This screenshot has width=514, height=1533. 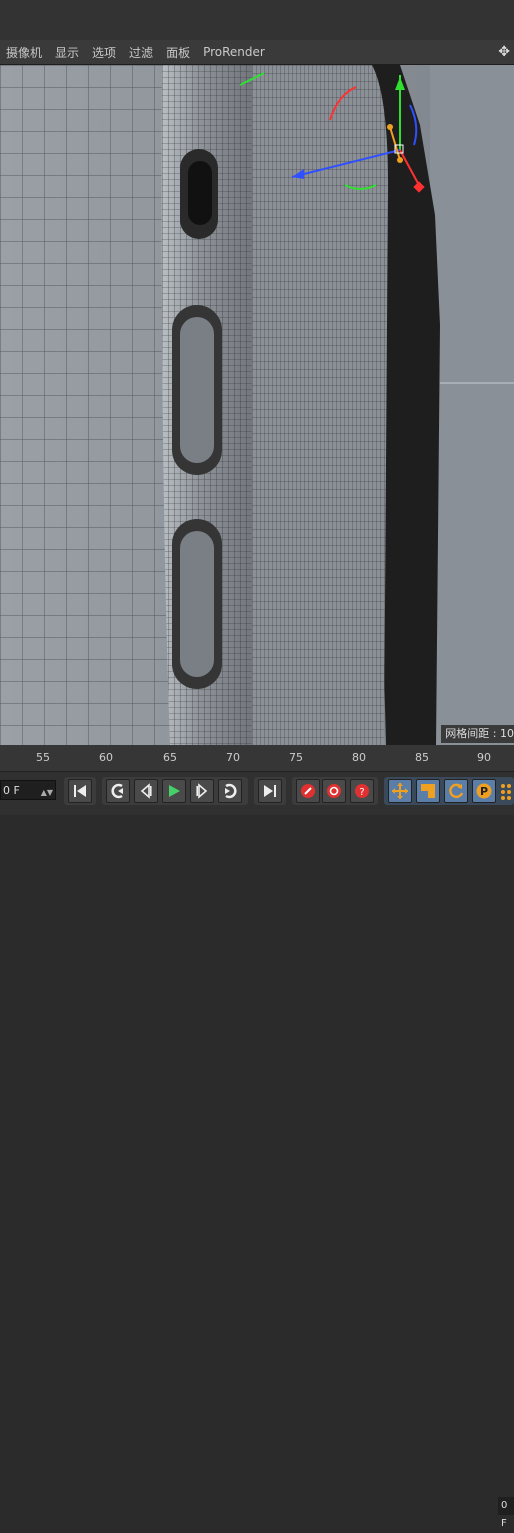 What do you see at coordinates (67, 52) in the screenshot?
I see `menu-display: 显示` at bounding box center [67, 52].